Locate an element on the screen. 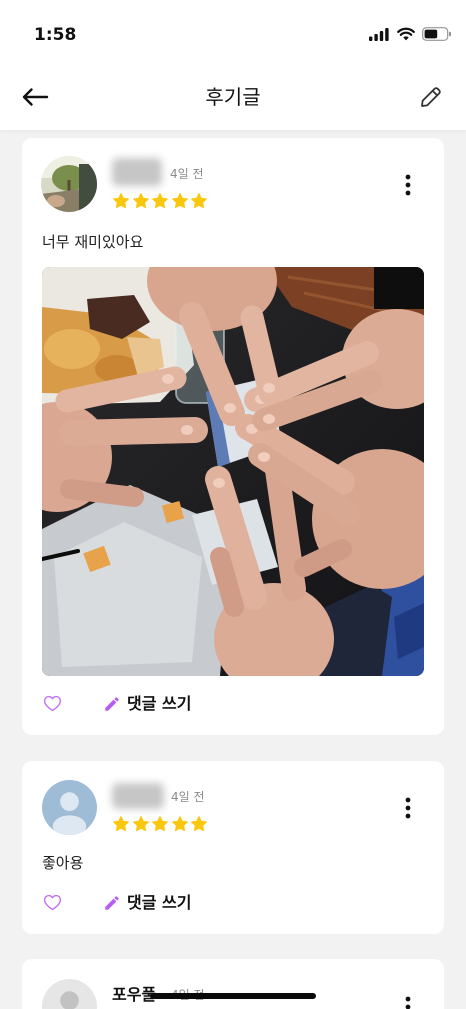 This screenshot has height=1009, width=466. page-title: 후기글 is located at coordinates (233, 97).